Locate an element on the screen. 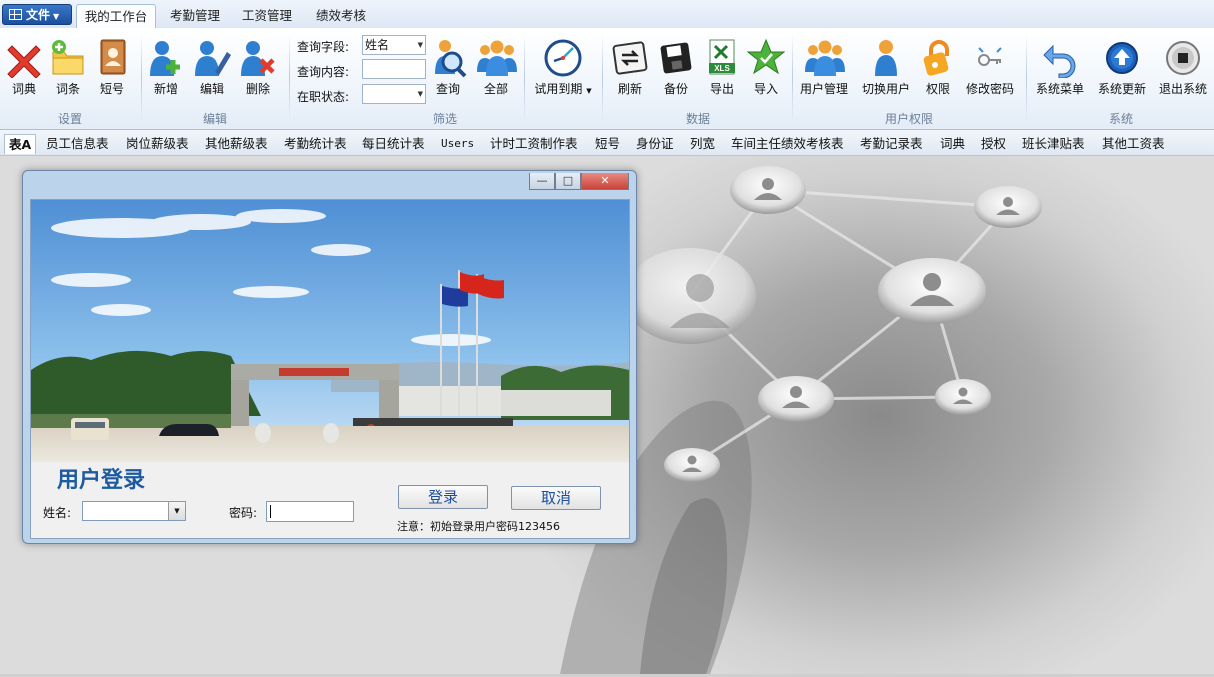 This screenshot has width=1214, height=677. employment-status-label: 在职状态: is located at coordinates (323, 97).